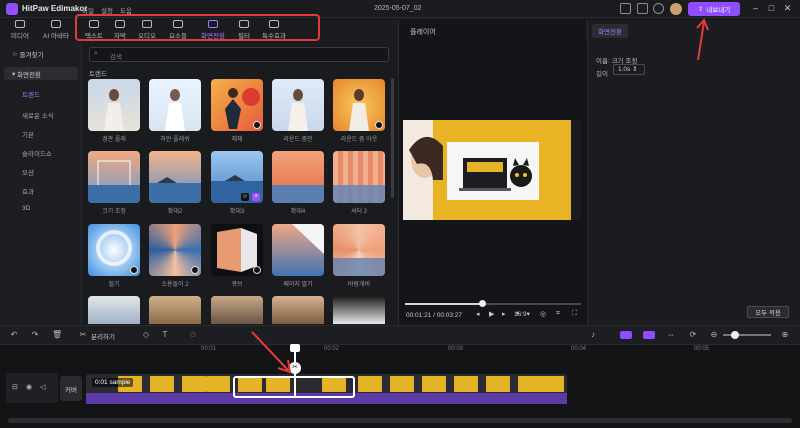 The image size is (800, 428). Describe the element at coordinates (626, 335) in the screenshot. I see `magnet-snap-icon` at that location.